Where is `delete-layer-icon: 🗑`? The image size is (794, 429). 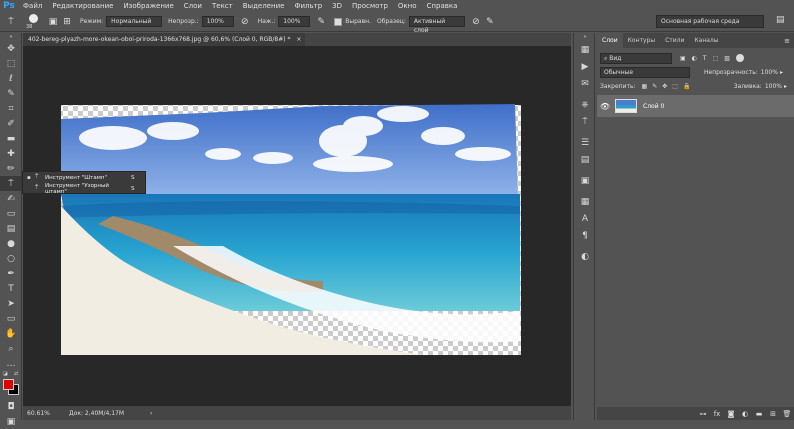 delete-layer-icon: 🗑 is located at coordinates (787, 414).